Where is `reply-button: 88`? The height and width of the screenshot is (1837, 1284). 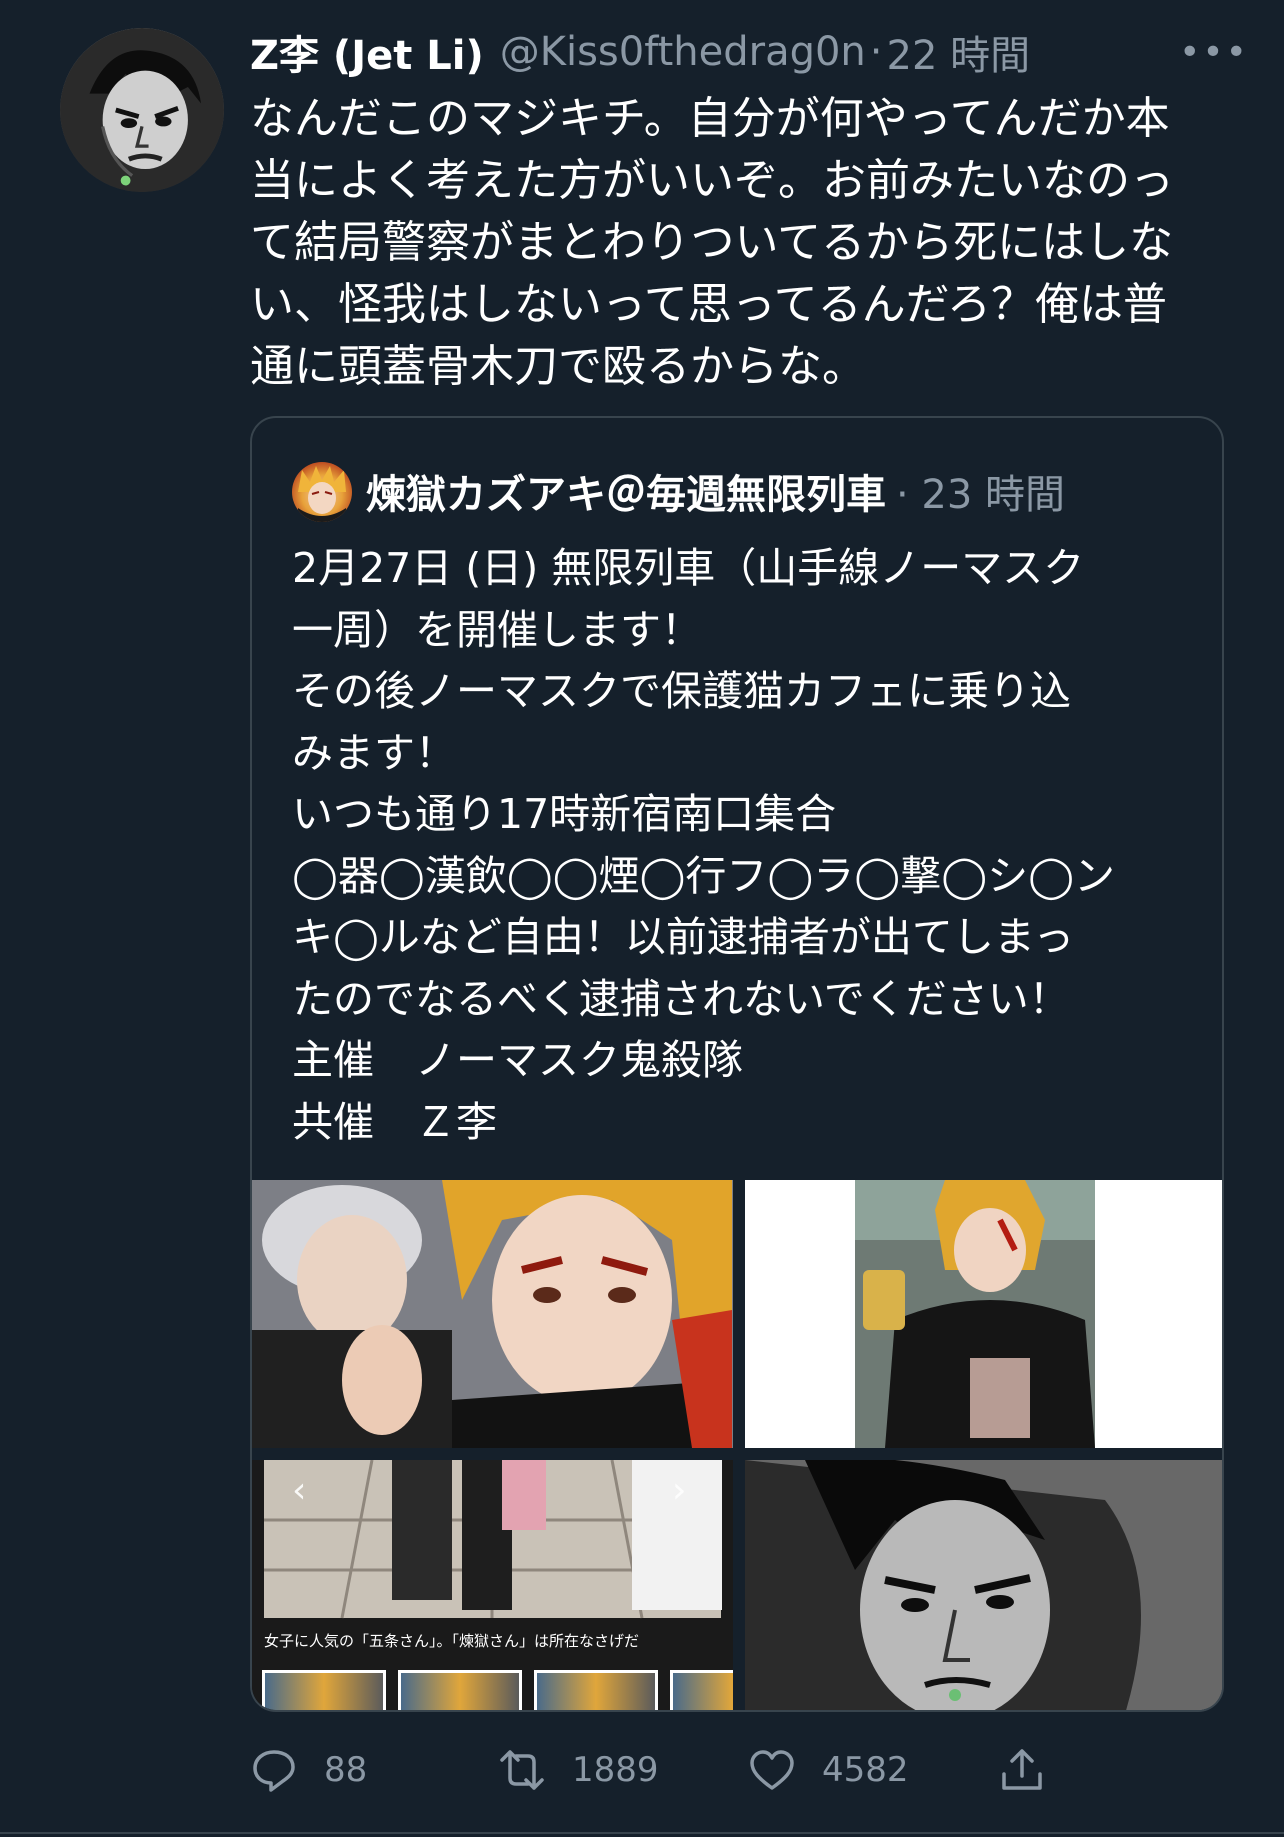
reply-button: 88 is located at coordinates (308, 1770).